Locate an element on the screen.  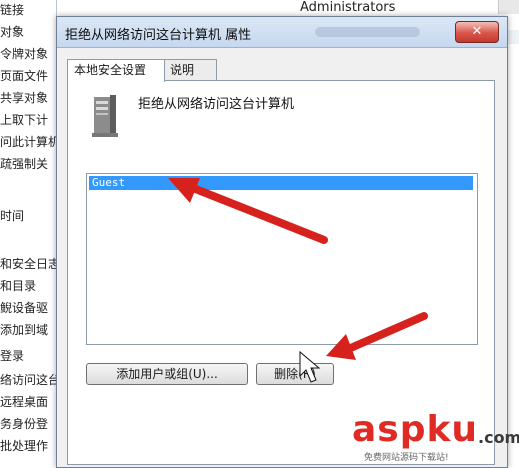
policy-row: 共享对象 is located at coordinates (24, 98).